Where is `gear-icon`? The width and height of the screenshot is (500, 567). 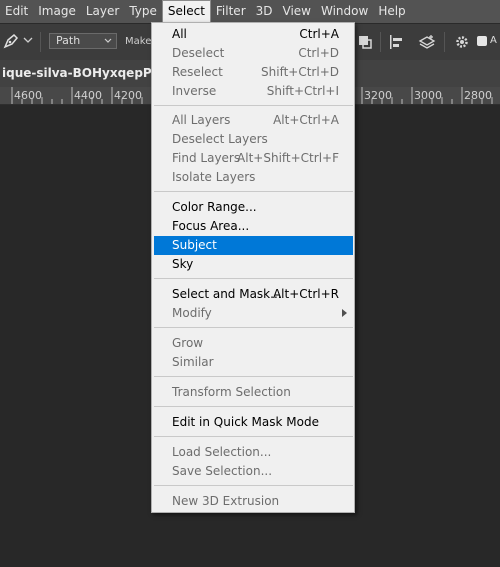 gear-icon is located at coordinates (462, 42).